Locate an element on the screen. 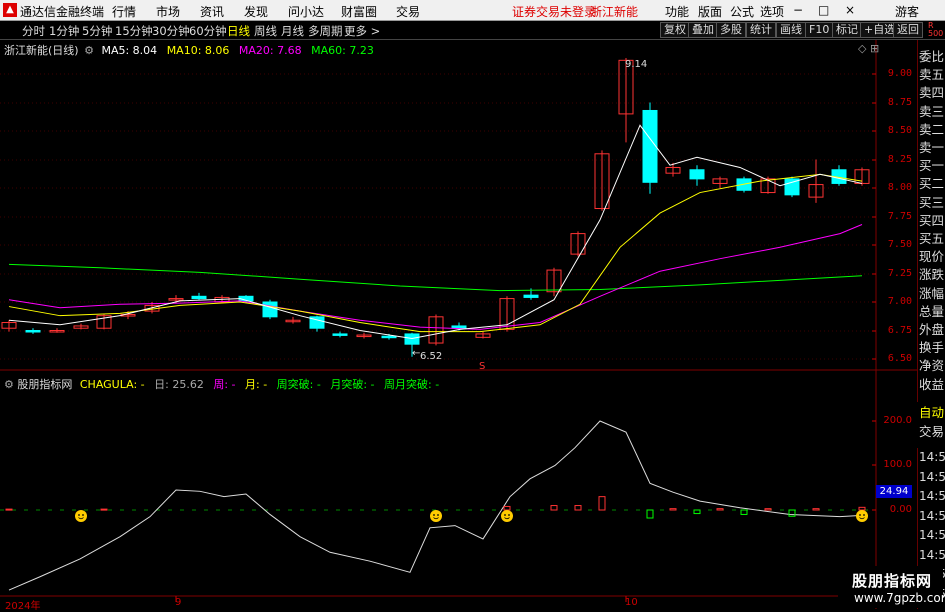 This screenshot has width=945, height=612. auto-trade-block: 自动 交易 is located at coordinates (931, 425).